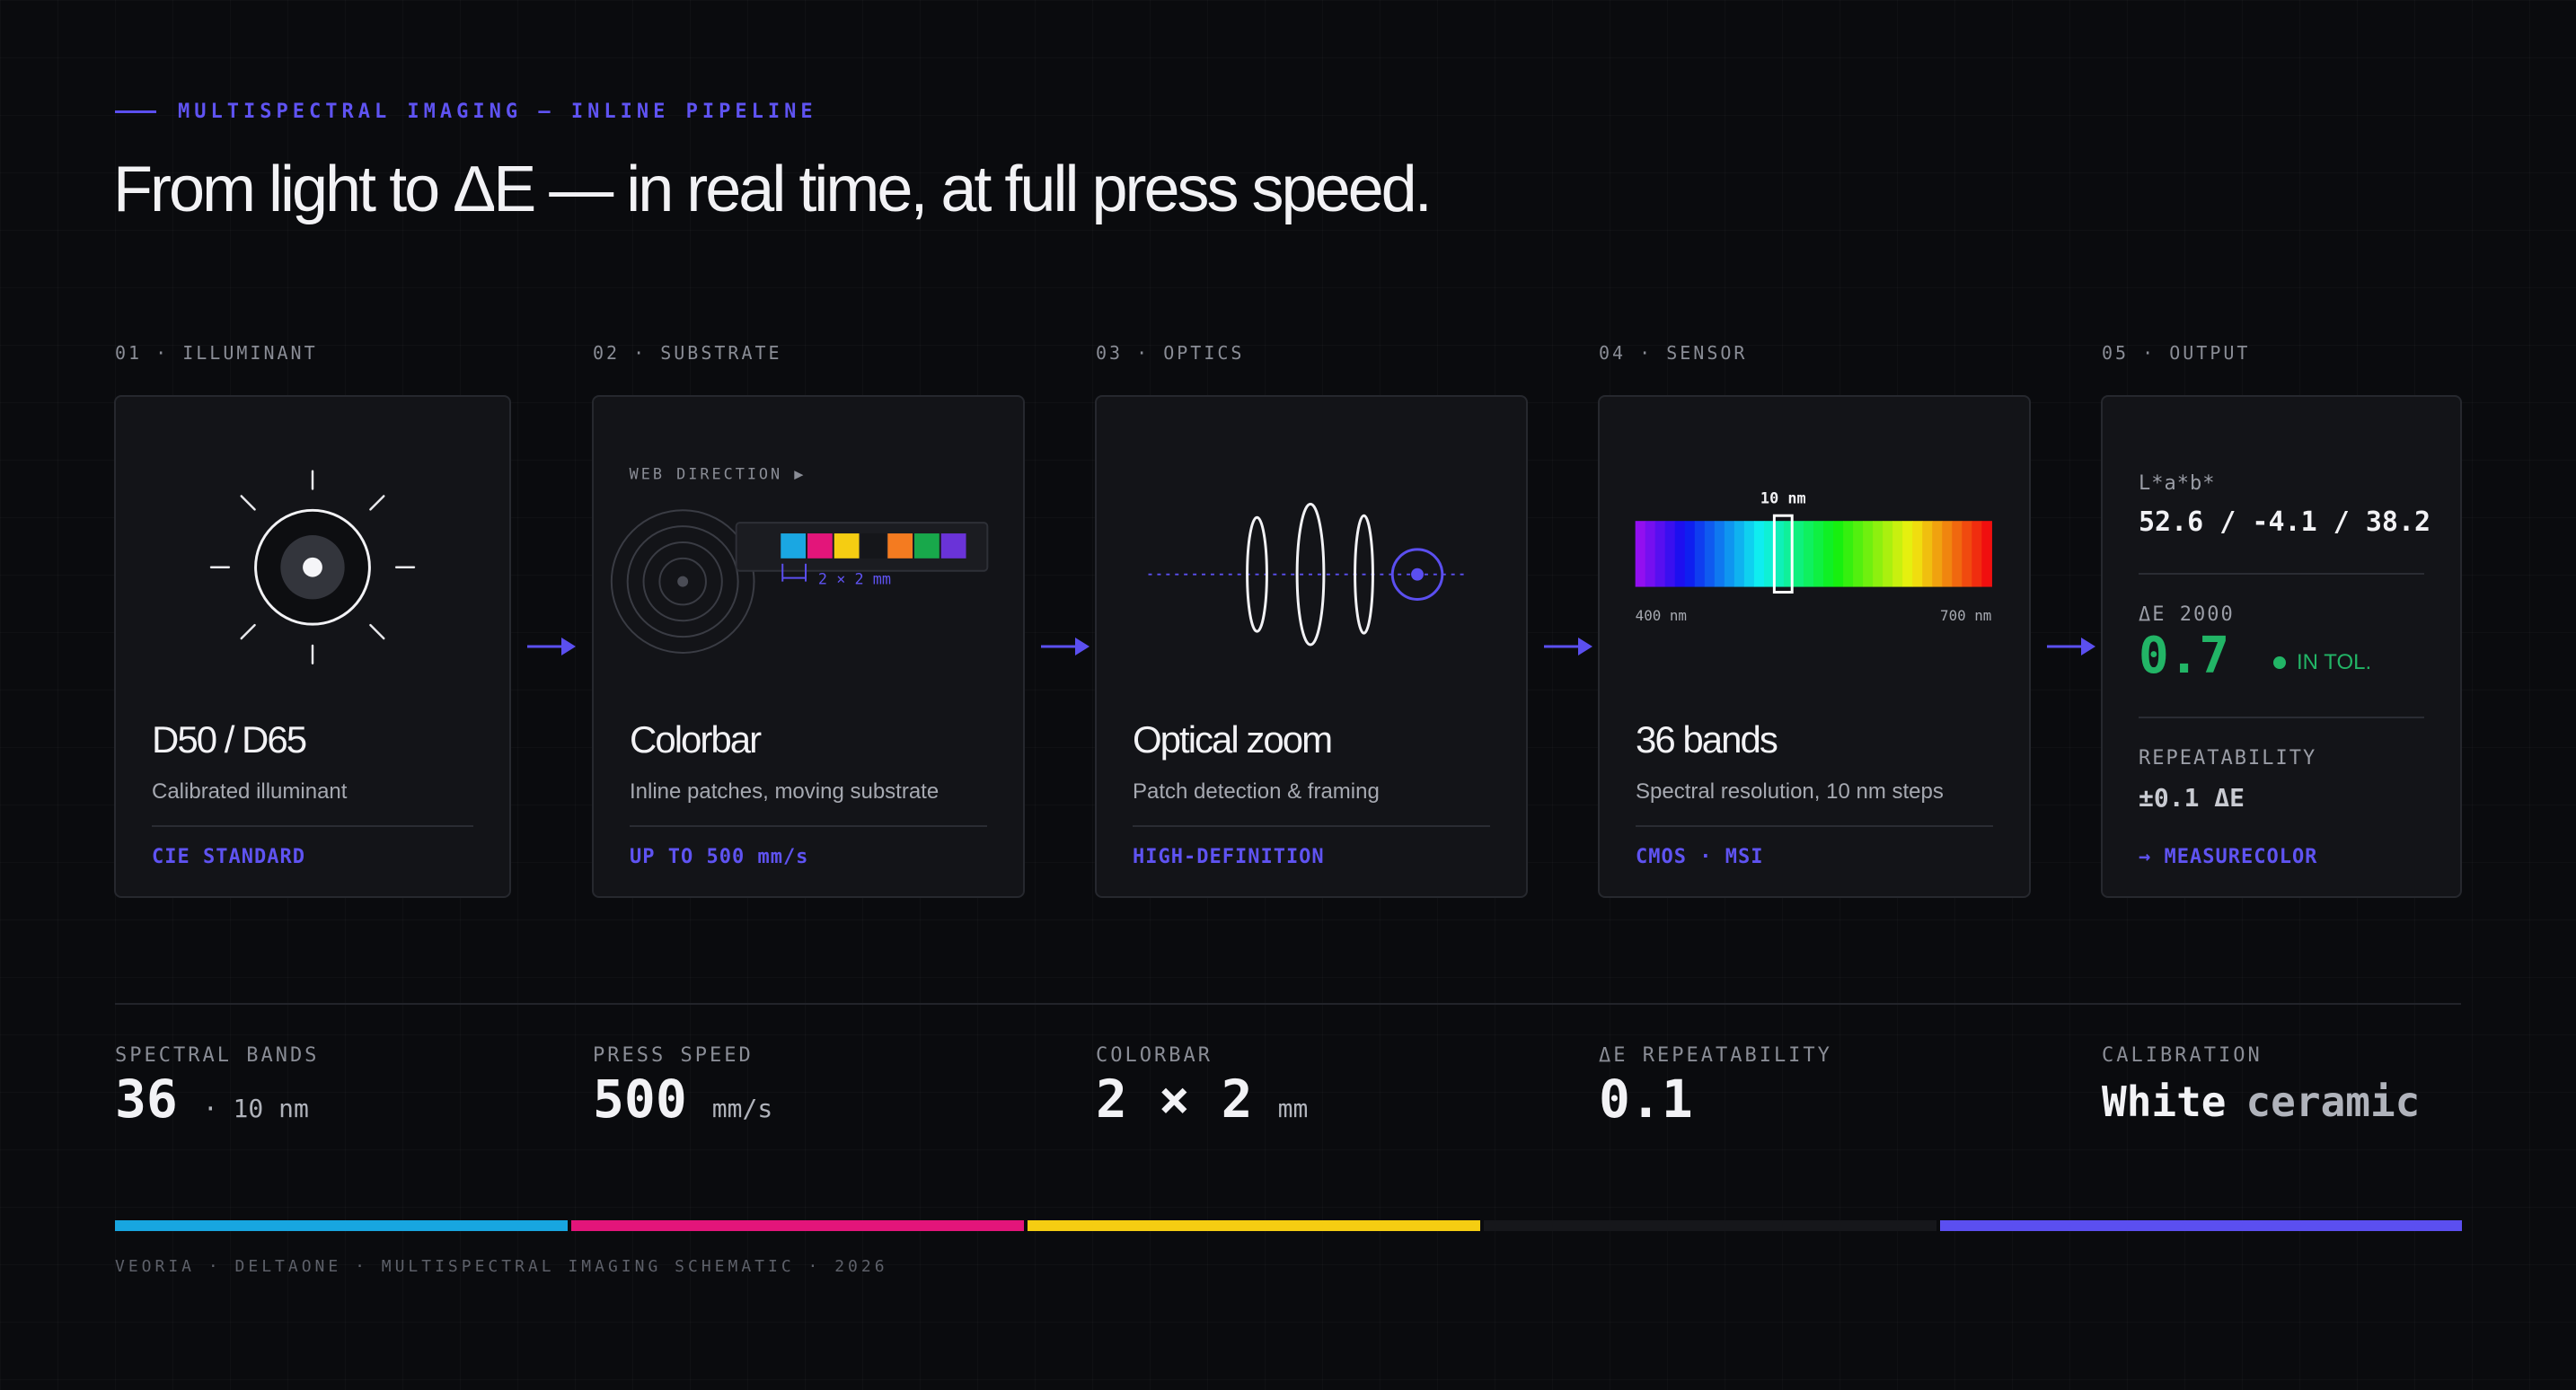 Image resolution: width=2576 pixels, height=1390 pixels. Describe the element at coordinates (718, 474) in the screenshot. I see `web-direction-label: WEB DIRECTION ▶` at that location.